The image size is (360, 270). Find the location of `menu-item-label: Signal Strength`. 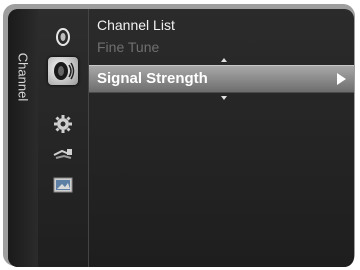

menu-item-label: Signal Strength is located at coordinates (152, 78).